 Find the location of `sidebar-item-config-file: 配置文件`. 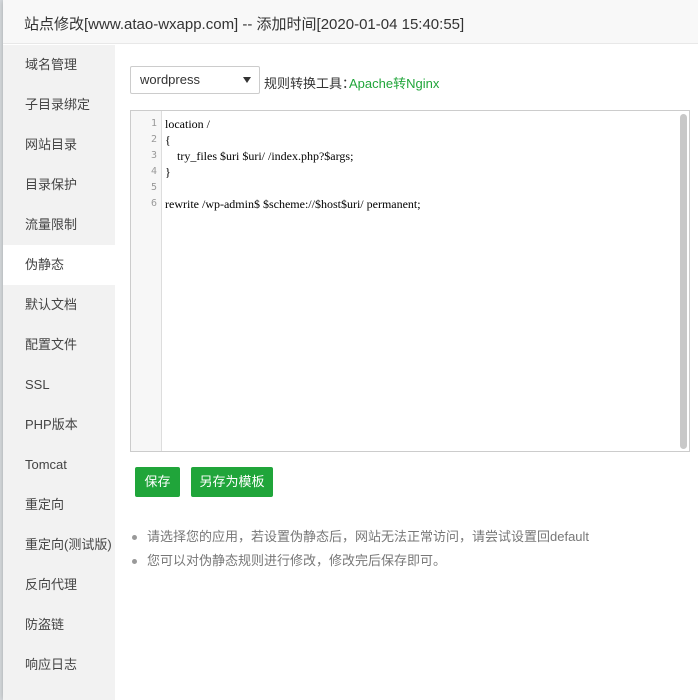

sidebar-item-config-file: 配置文件 is located at coordinates (59, 345).